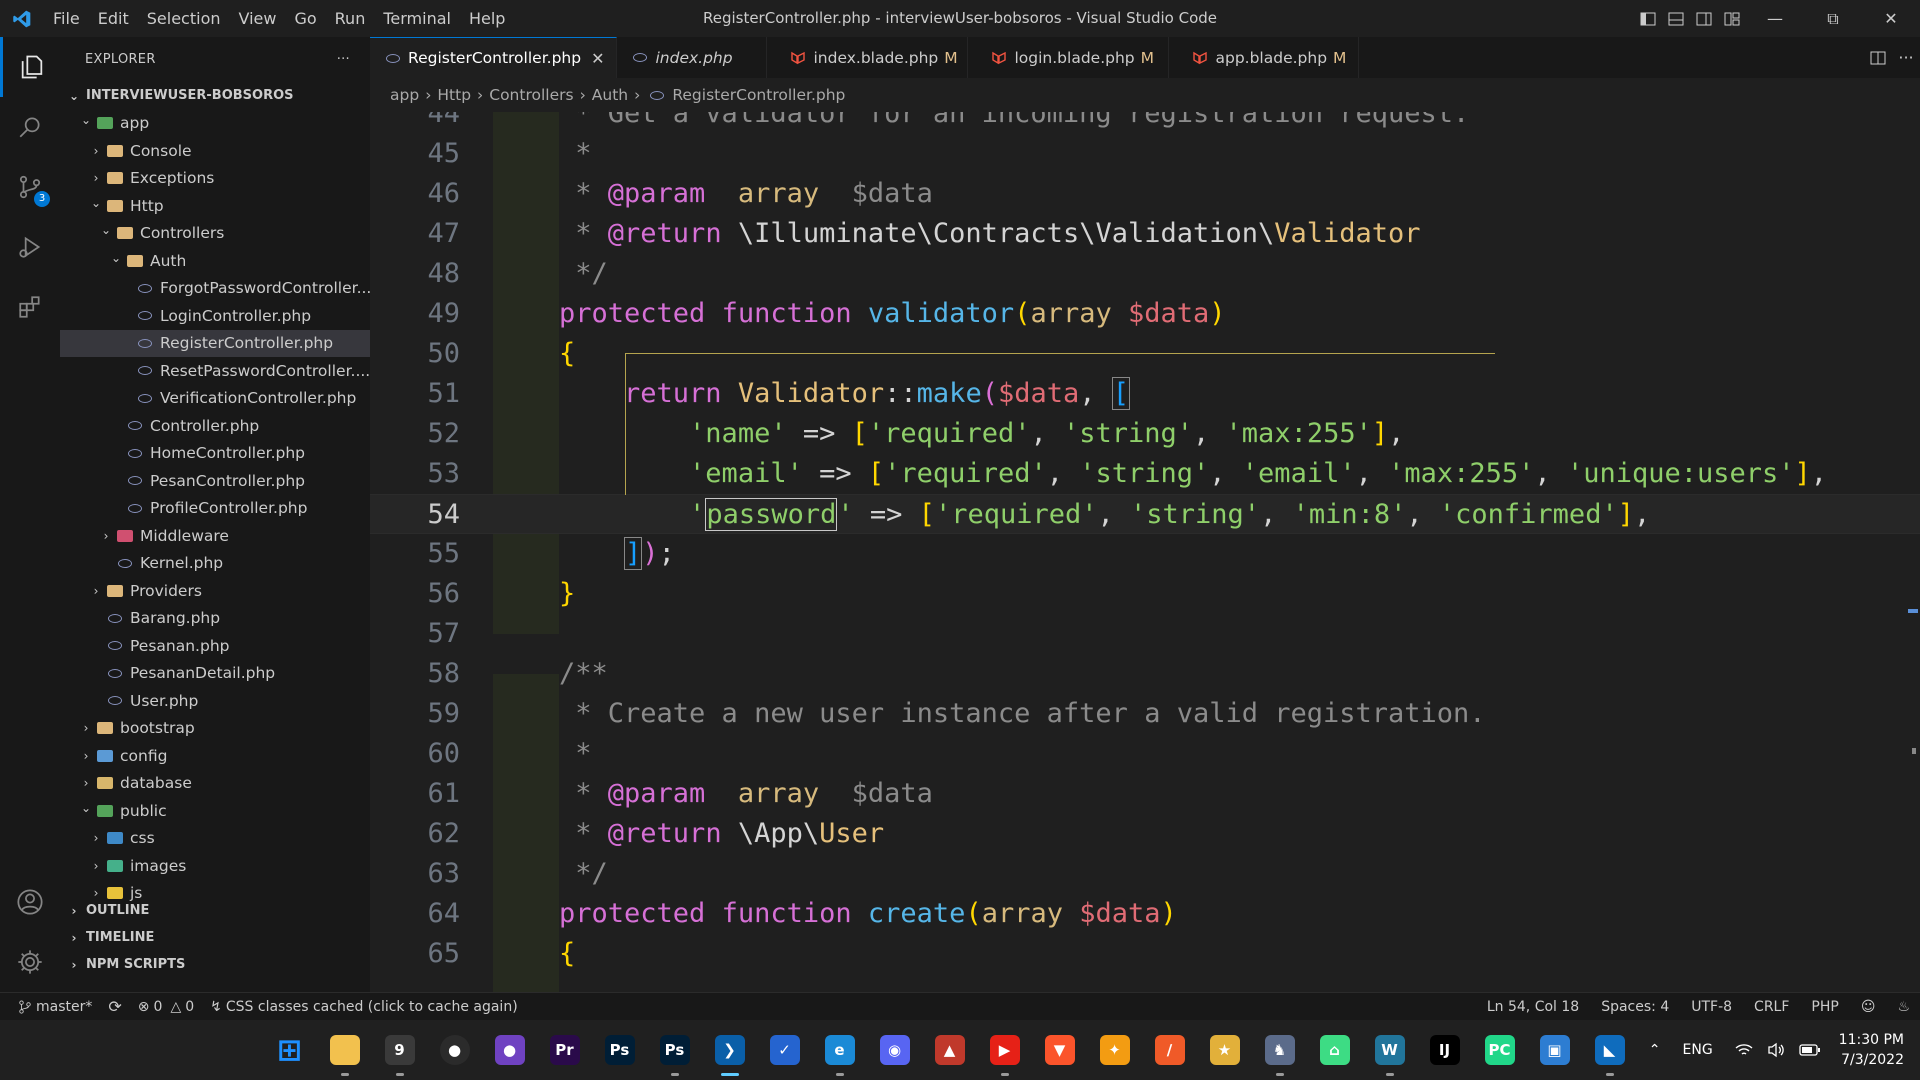 This screenshot has height=1080, width=1920. I want to click on line-ending: CRLF, so click(1771, 1007).